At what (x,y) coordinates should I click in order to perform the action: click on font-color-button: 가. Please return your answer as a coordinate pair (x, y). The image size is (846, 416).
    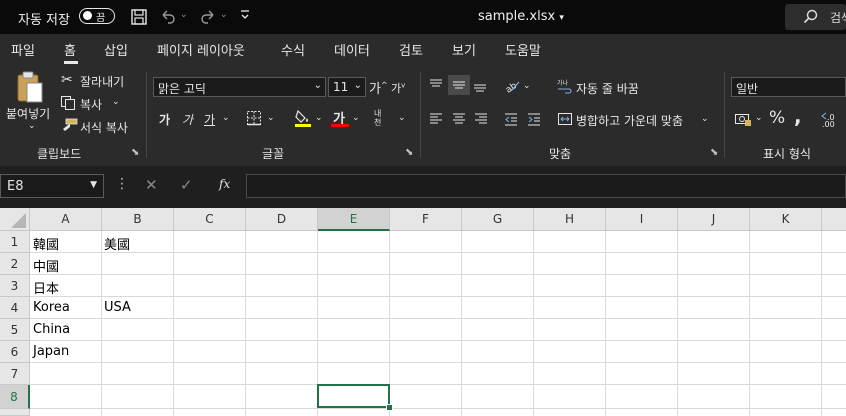
    Looking at the image, I should click on (340, 117).